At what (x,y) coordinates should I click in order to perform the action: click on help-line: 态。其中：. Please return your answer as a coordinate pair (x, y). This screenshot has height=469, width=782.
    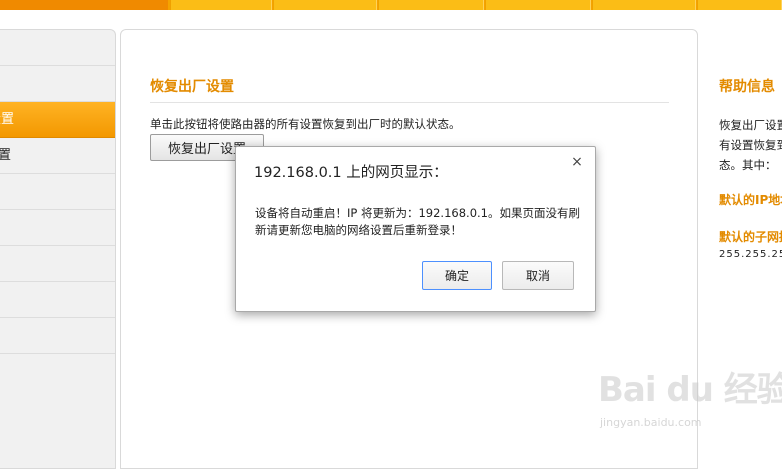
    Looking at the image, I should click on (748, 165).